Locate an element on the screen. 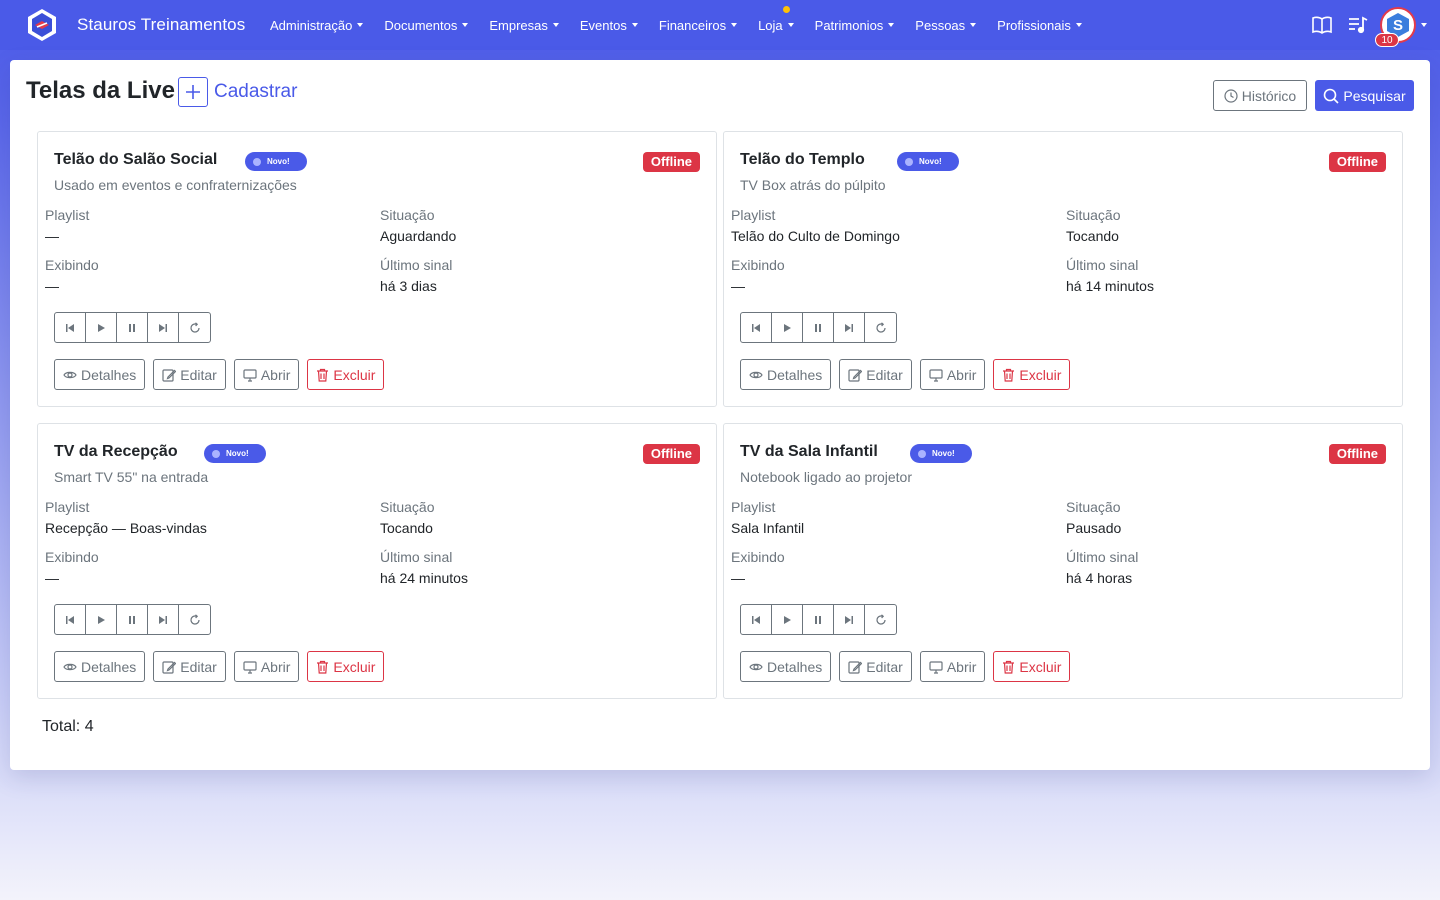 The height and width of the screenshot is (900, 1440). card-title: TV da Recepção is located at coordinates (116, 451).